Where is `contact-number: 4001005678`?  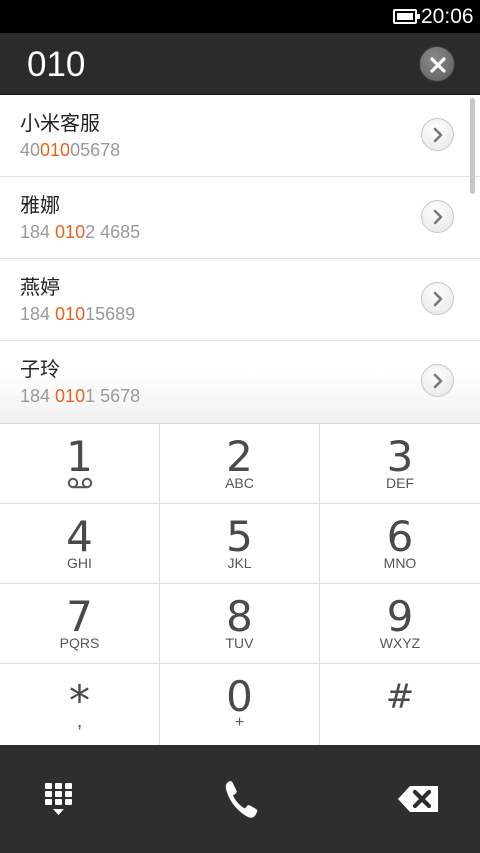 contact-number: 4001005678 is located at coordinates (70, 150).